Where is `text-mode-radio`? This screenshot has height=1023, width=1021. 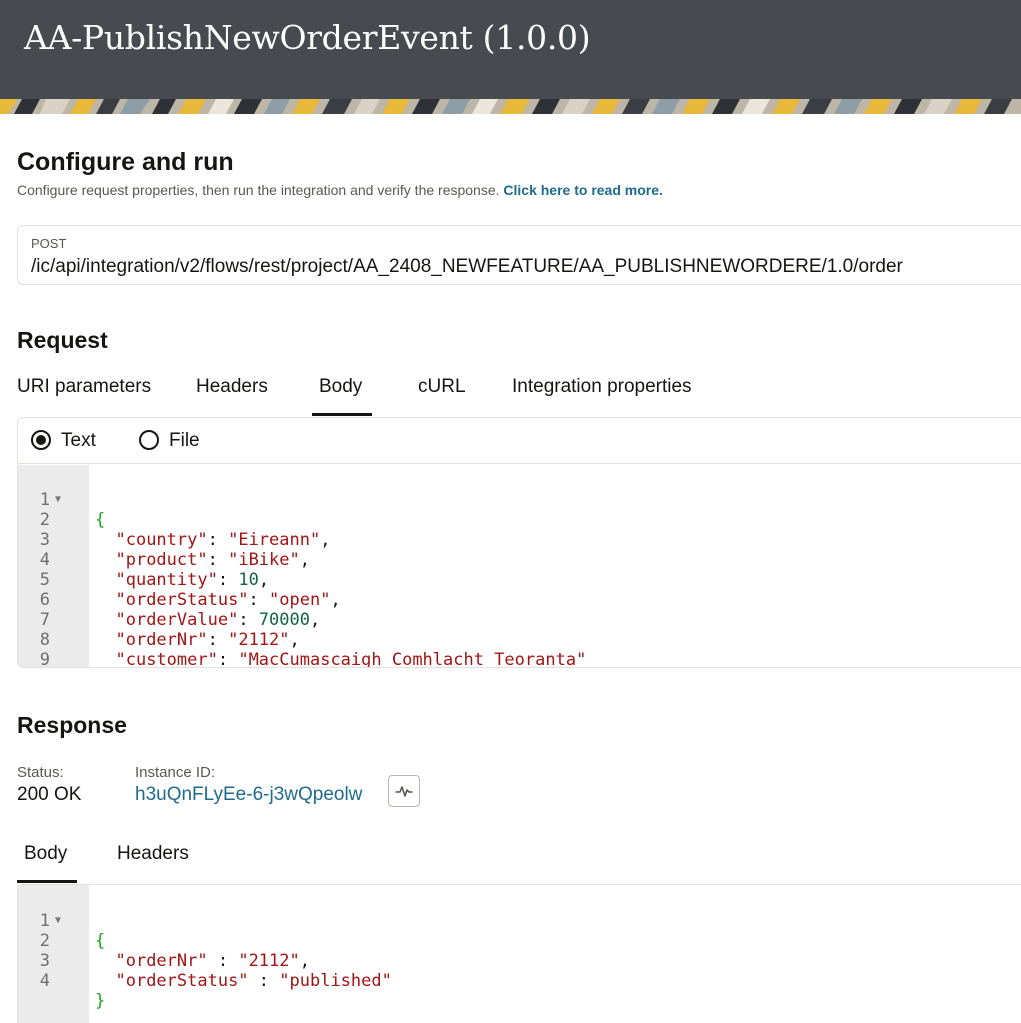 text-mode-radio is located at coordinates (41, 440).